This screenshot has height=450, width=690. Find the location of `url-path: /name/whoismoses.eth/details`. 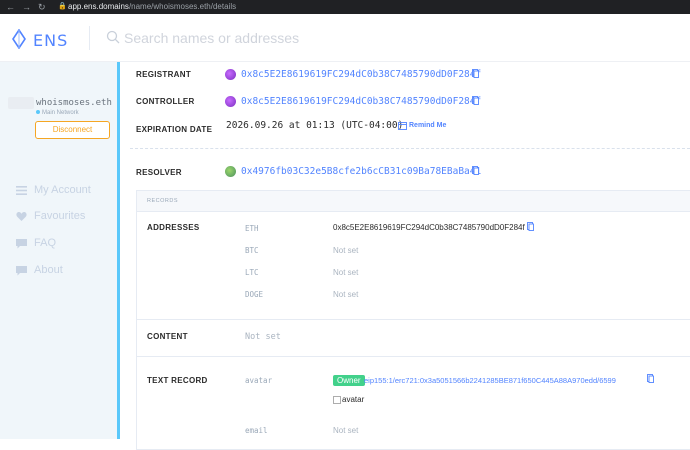

url-path: /name/whoismoses.eth/details is located at coordinates (182, 6).